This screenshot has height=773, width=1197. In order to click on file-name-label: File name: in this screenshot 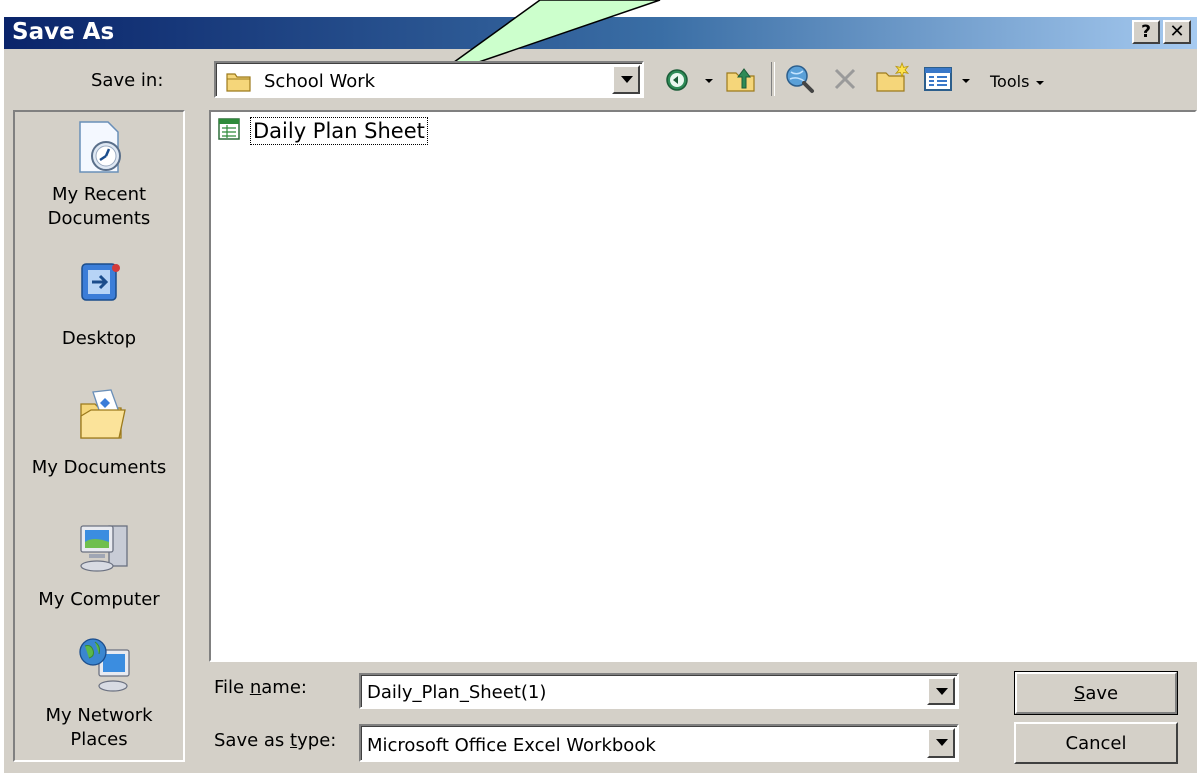, I will do `click(260, 687)`.